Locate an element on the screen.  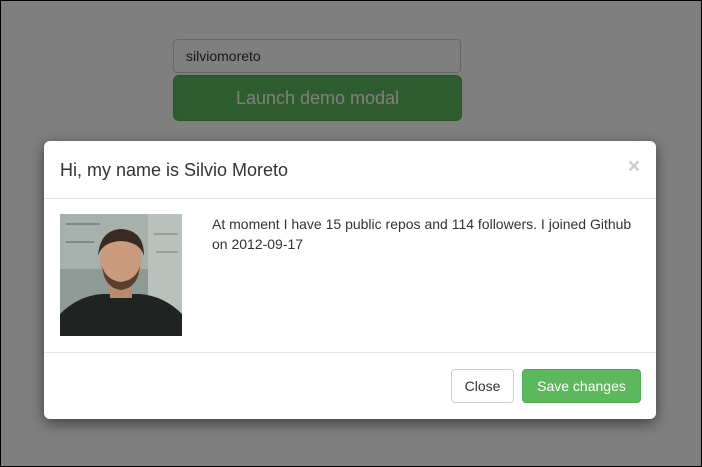
save-changes-button: Save changes is located at coordinates (581, 386).